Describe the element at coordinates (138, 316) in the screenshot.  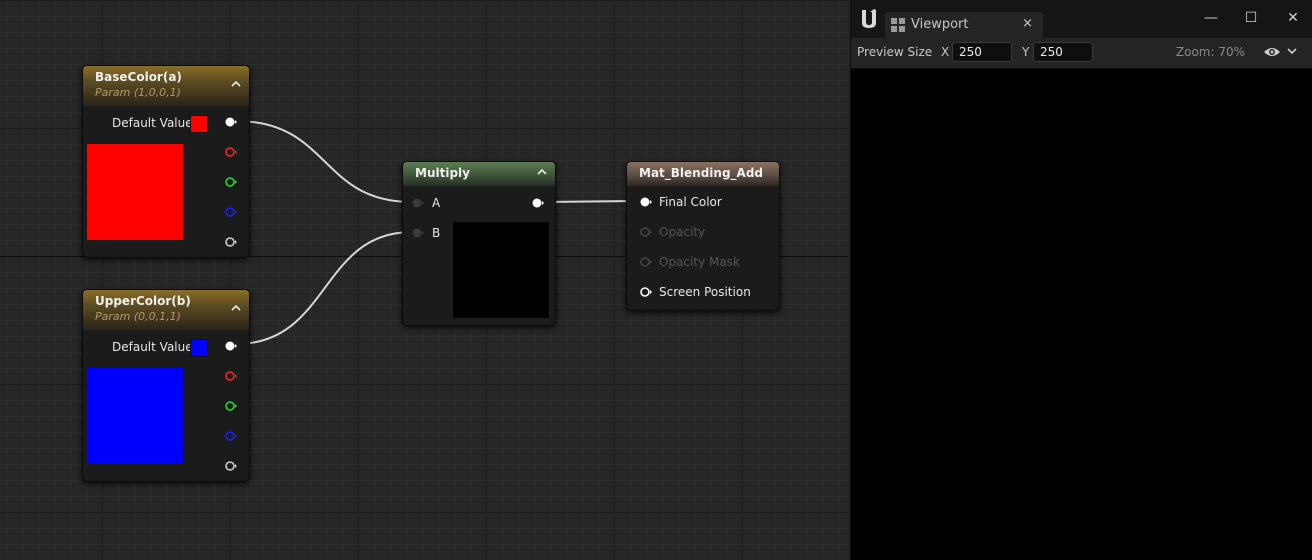
I see `uppercolor-node-subtitle: Param (0,0,1,1)` at that location.